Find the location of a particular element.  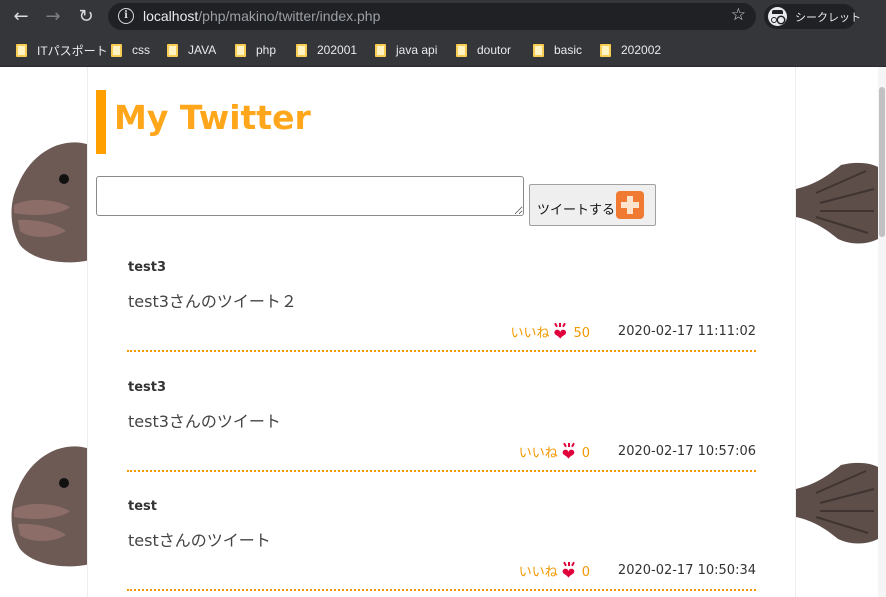

title-accent-bar is located at coordinates (101, 122).